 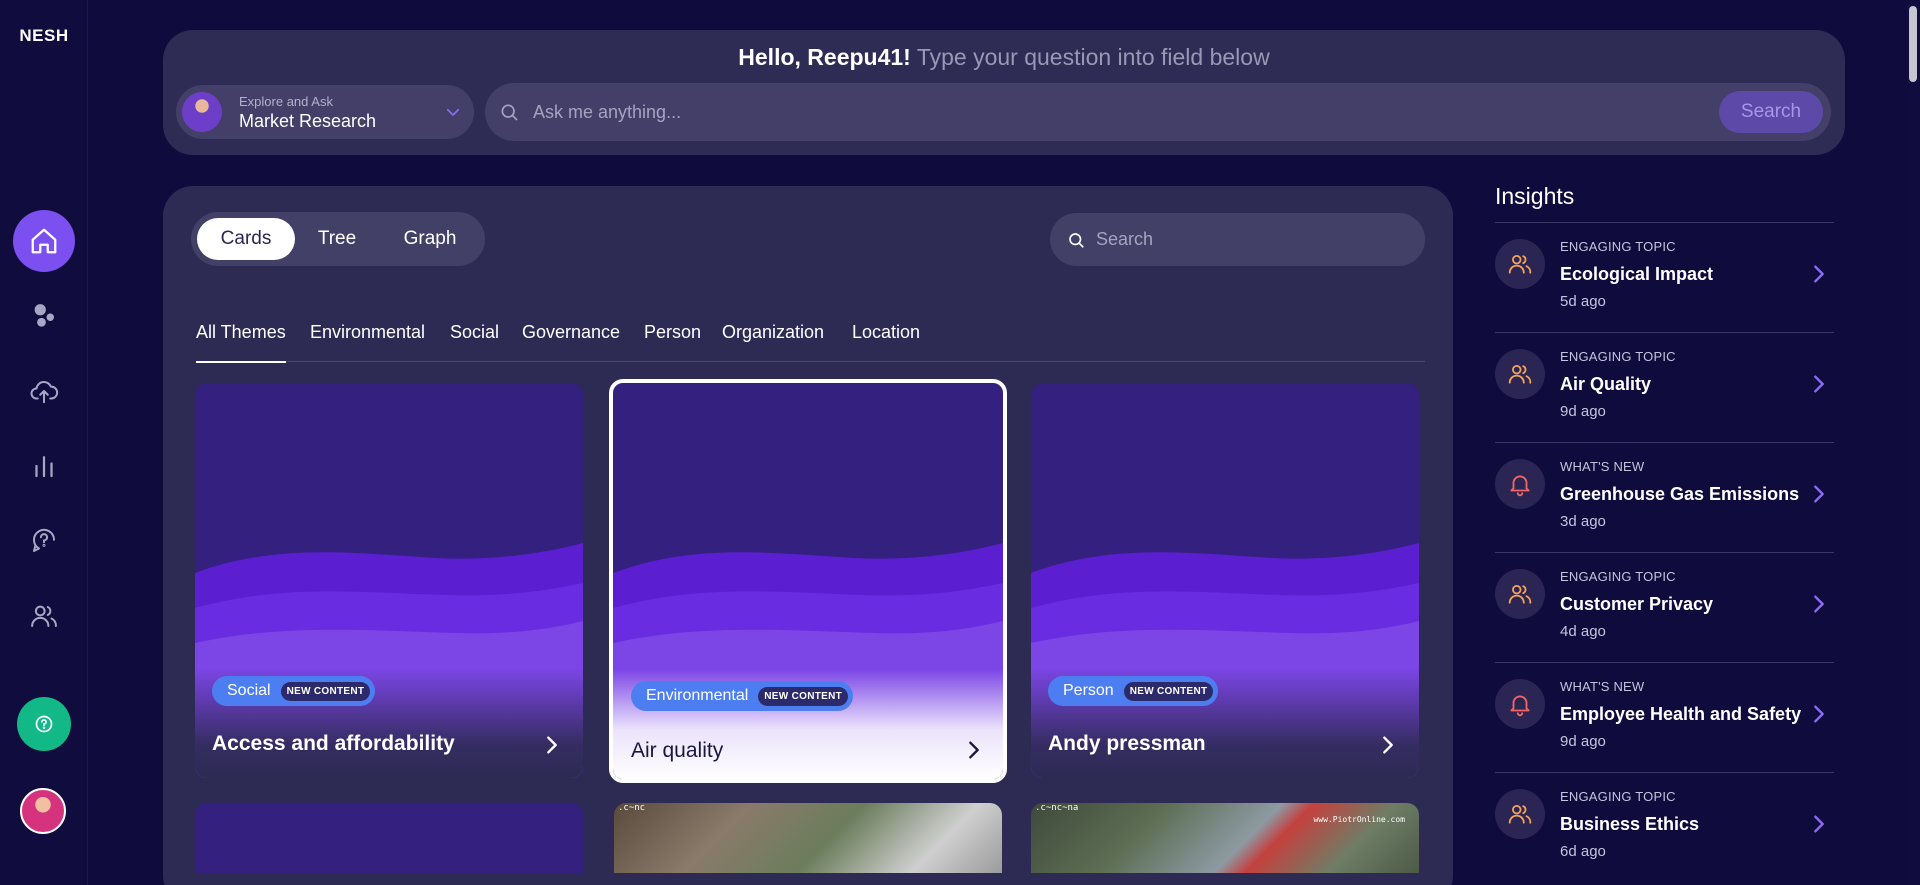 I want to click on nav-upload, so click(x=44, y=391).